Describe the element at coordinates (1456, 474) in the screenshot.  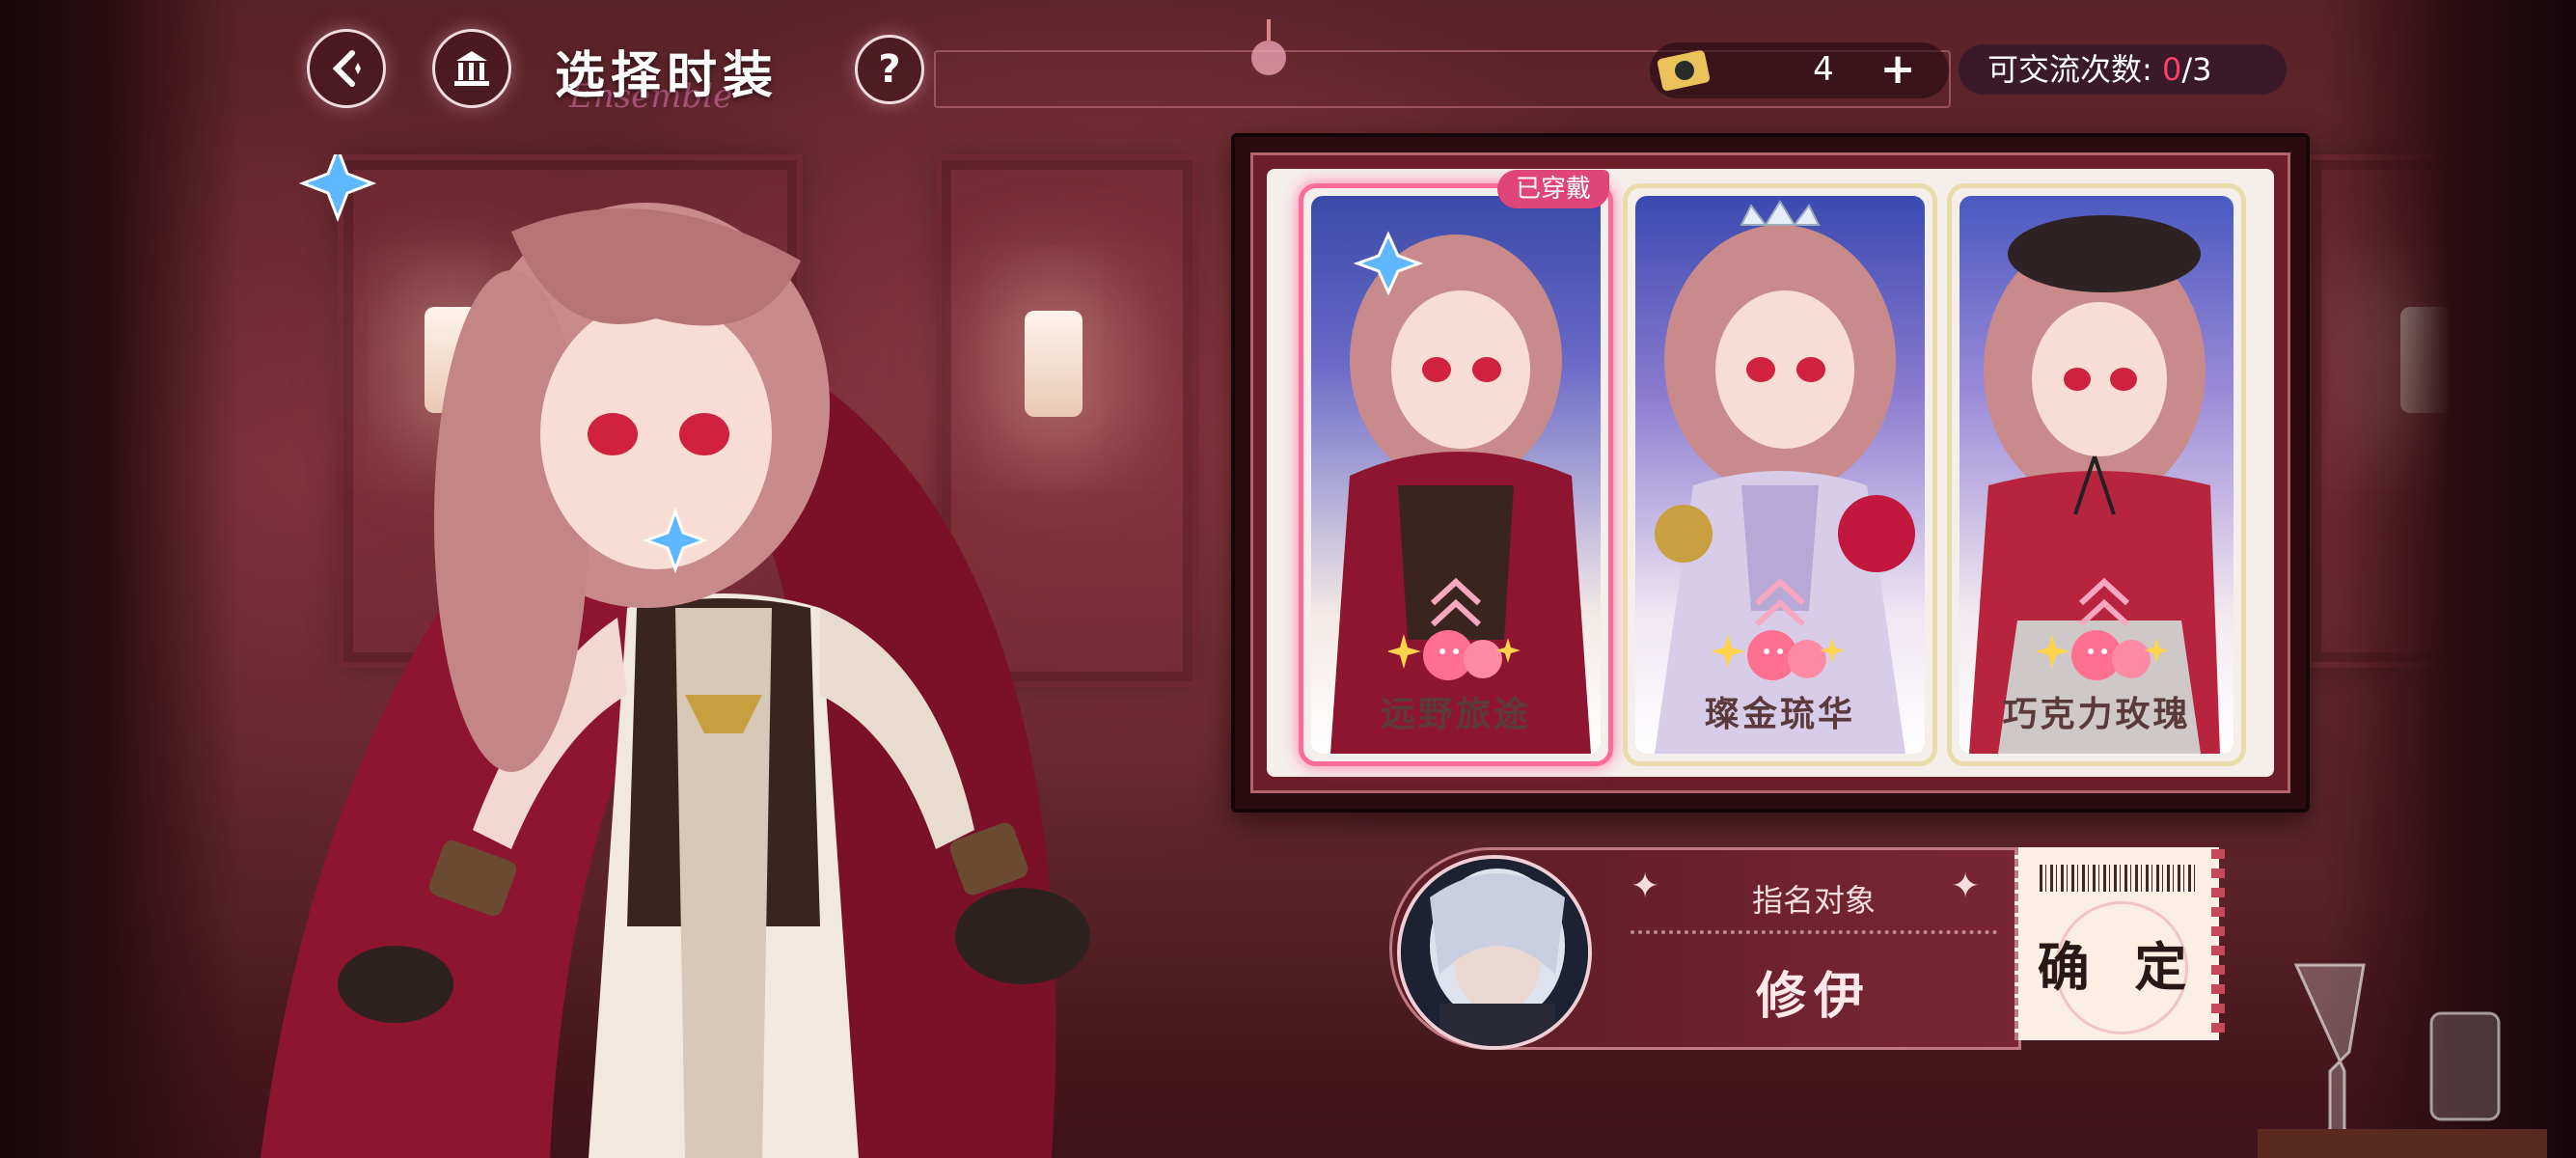
I see `costume-card: 远野旅途` at that location.